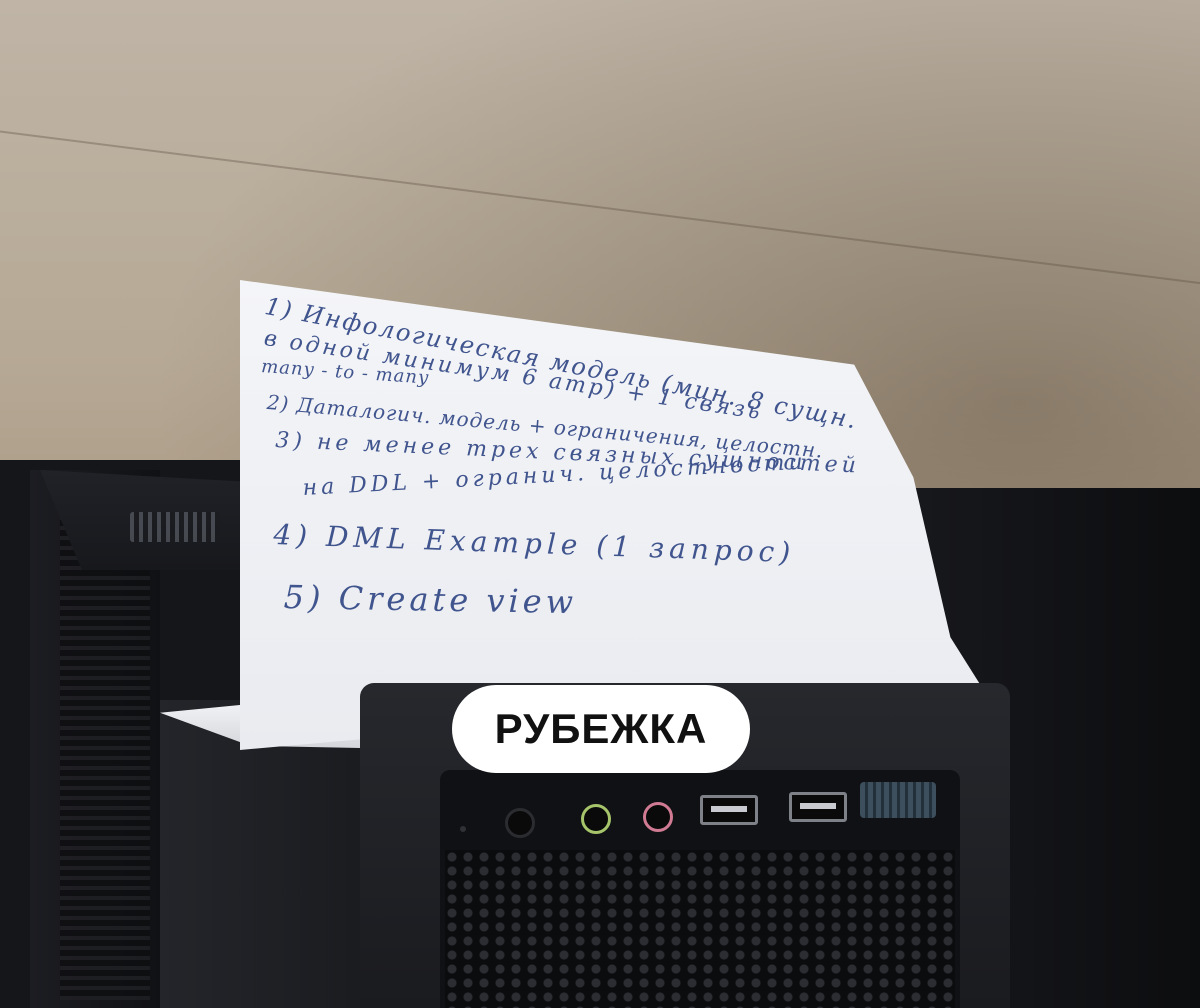  Describe the element at coordinates (175, 527) in the screenshot. I see `left-tower-top-vent` at that location.